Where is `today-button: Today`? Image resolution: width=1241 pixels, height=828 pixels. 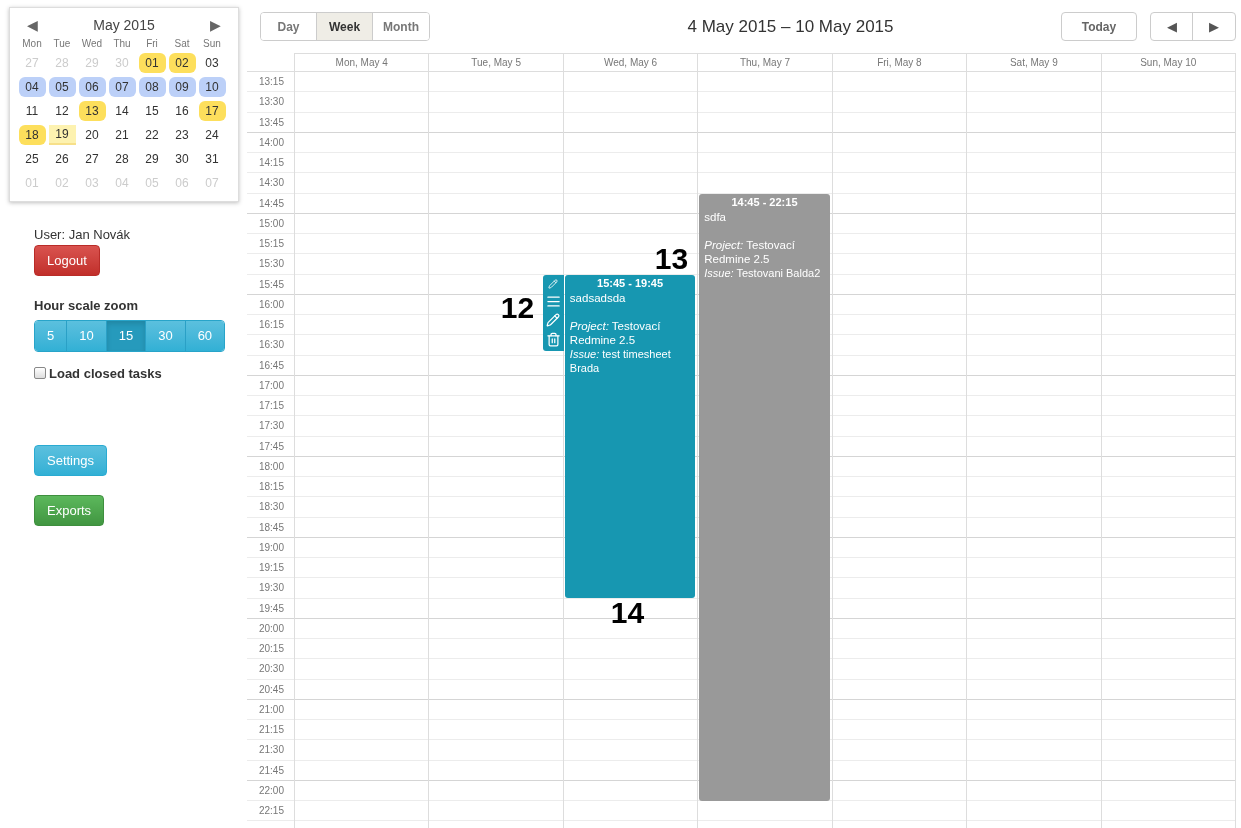 today-button: Today is located at coordinates (1099, 26).